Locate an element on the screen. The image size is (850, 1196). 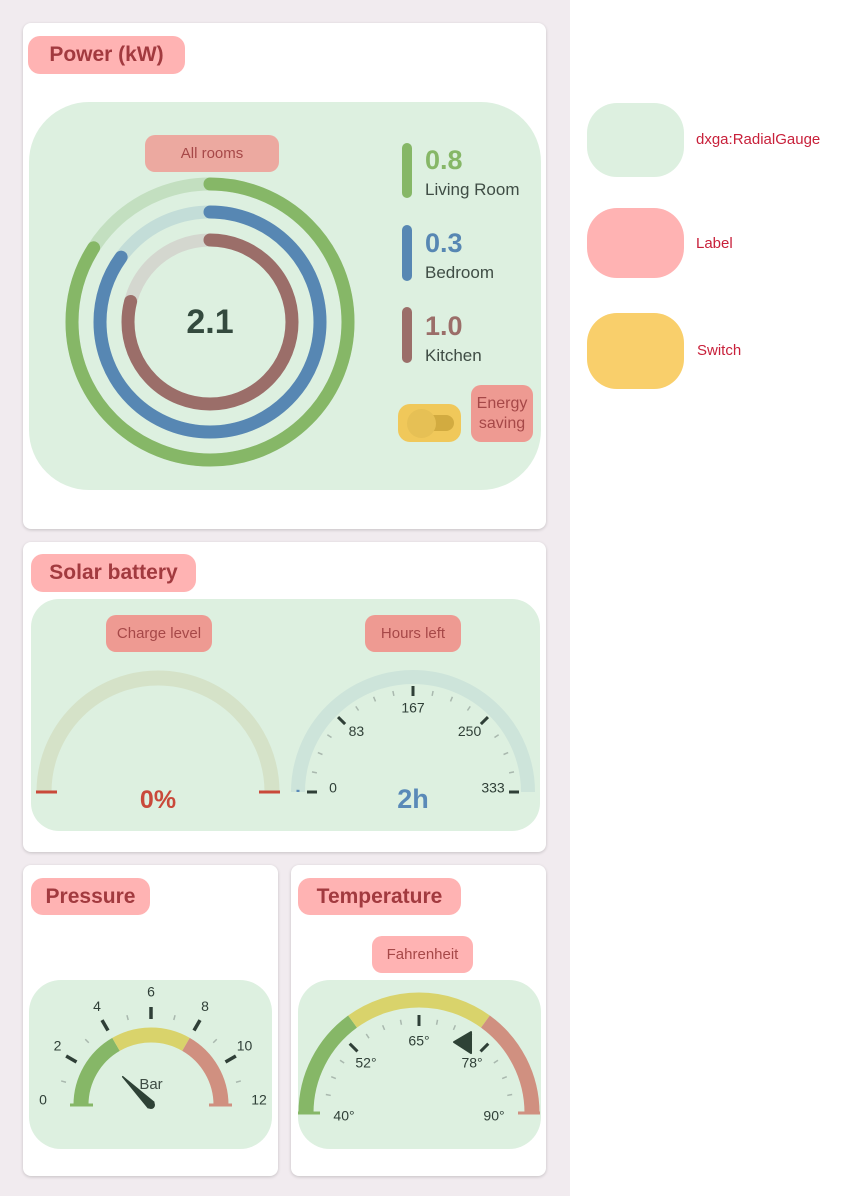
pressure-tick-label: 12 is located at coordinates (259, 1100).